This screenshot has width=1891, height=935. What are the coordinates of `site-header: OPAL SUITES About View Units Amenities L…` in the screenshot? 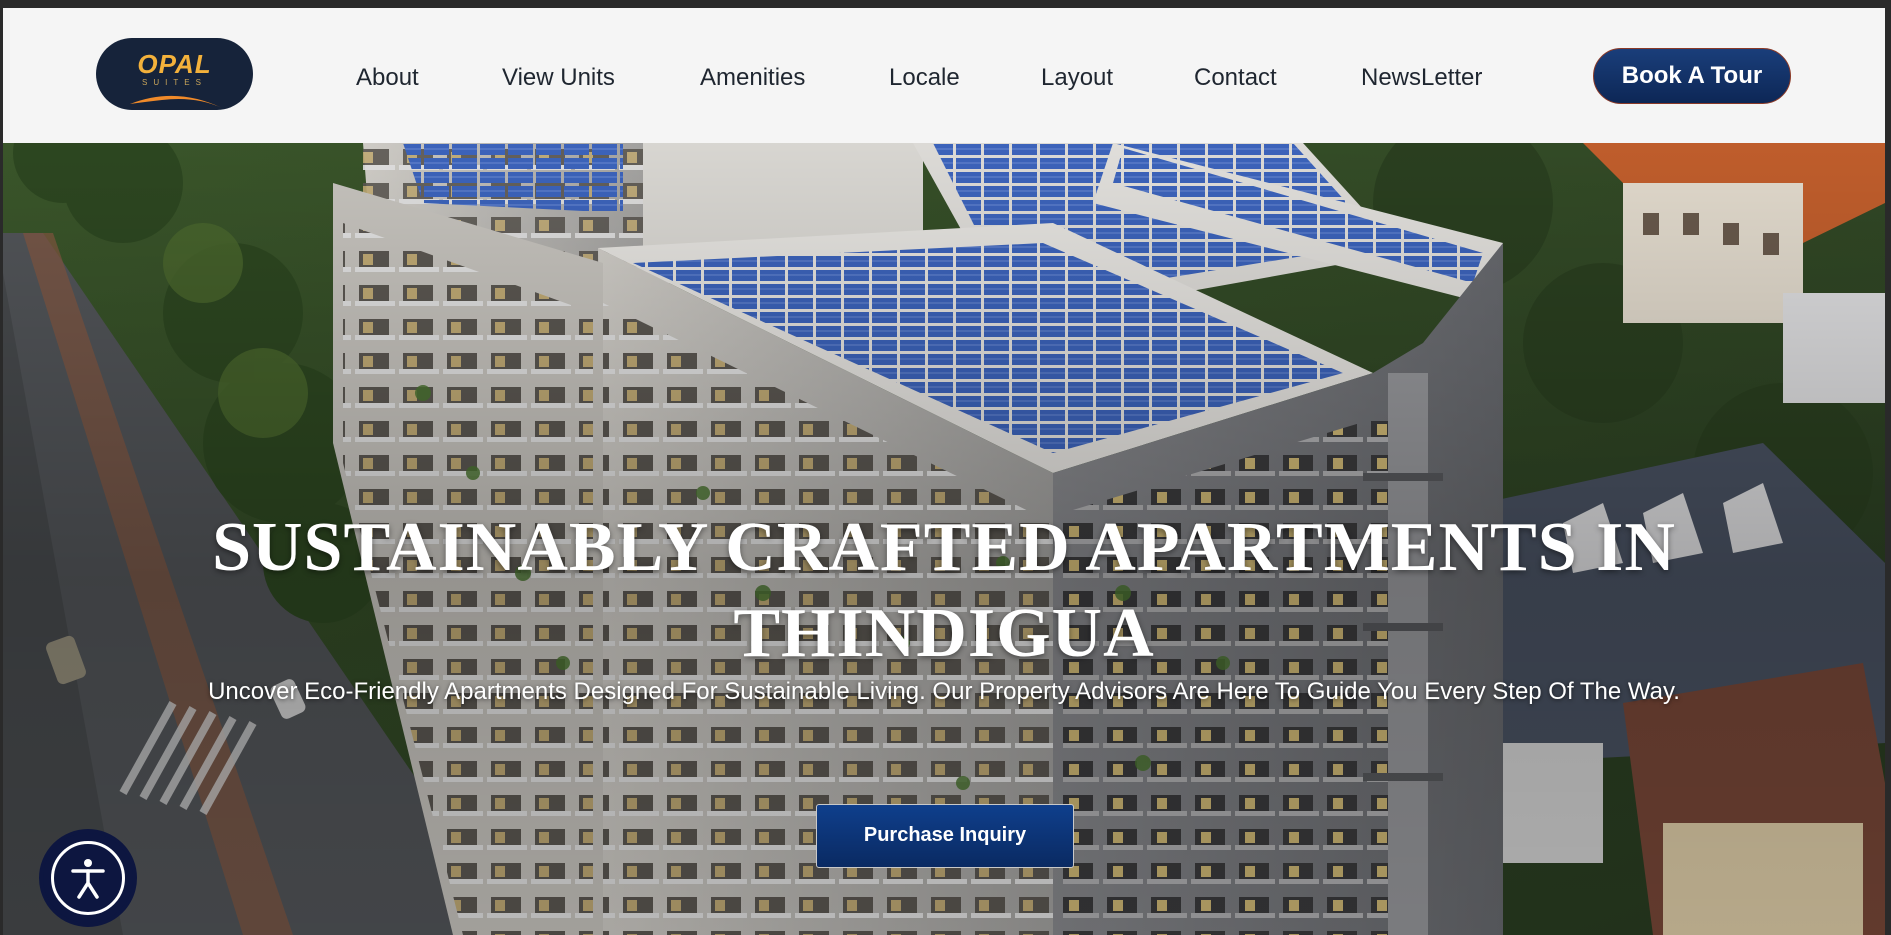 It's located at (944, 75).